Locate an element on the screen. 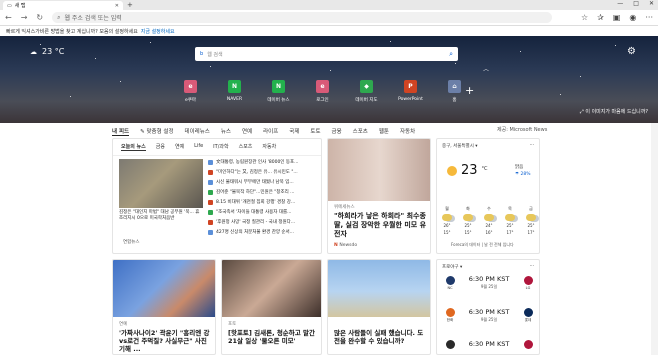 This screenshot has width=658, height=355. news-image is located at coordinates (161, 183).